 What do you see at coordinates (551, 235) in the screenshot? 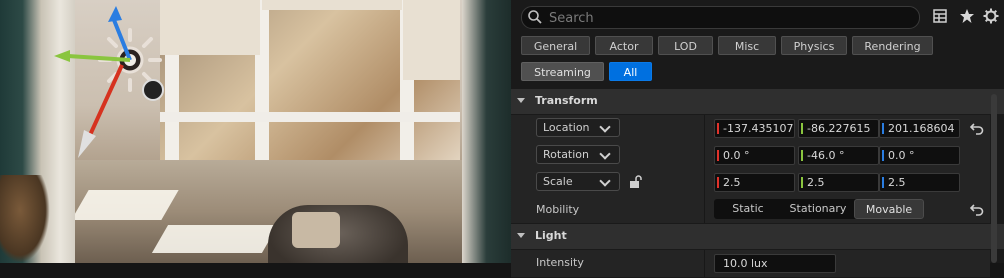
I see `section-title: Light` at bounding box center [551, 235].